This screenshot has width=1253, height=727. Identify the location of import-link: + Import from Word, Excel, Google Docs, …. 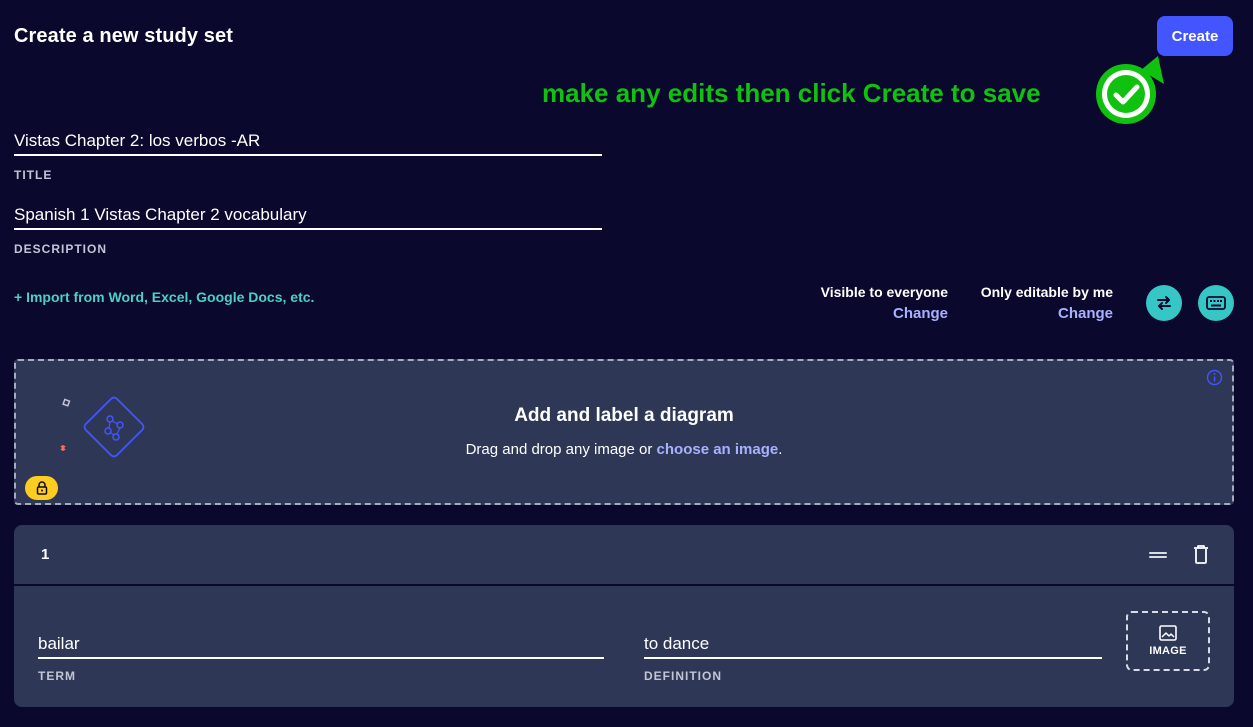
(164, 297).